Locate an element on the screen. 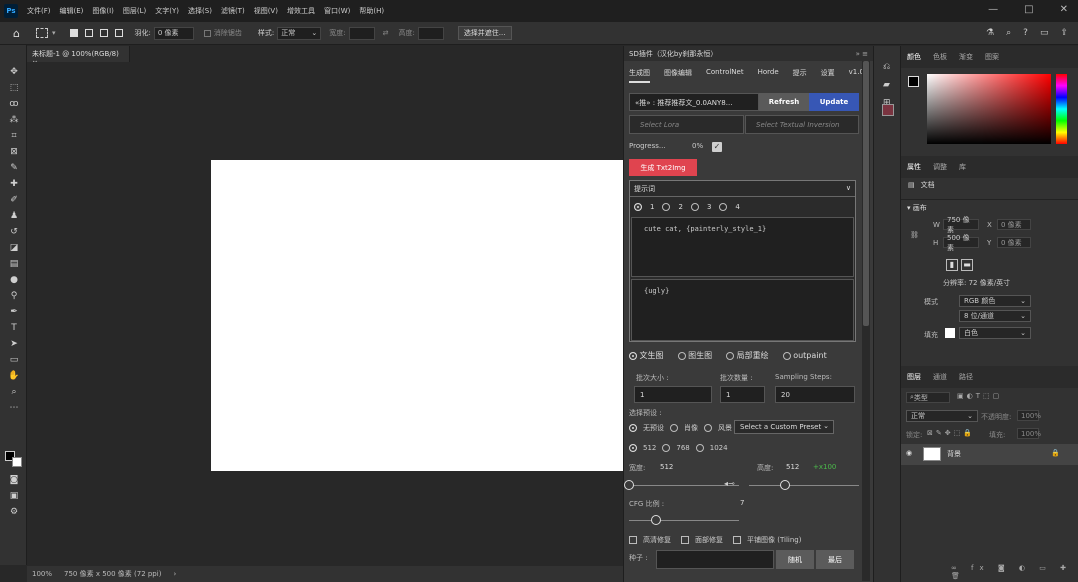 This screenshot has width=1078, height=582. batch-size-input: 1 is located at coordinates (673, 394).